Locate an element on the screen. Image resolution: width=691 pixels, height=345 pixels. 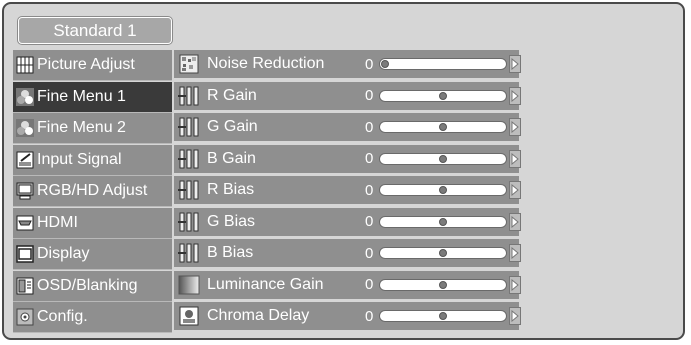
sidebar-item-input-signal: Input Signal is located at coordinates (92, 160).